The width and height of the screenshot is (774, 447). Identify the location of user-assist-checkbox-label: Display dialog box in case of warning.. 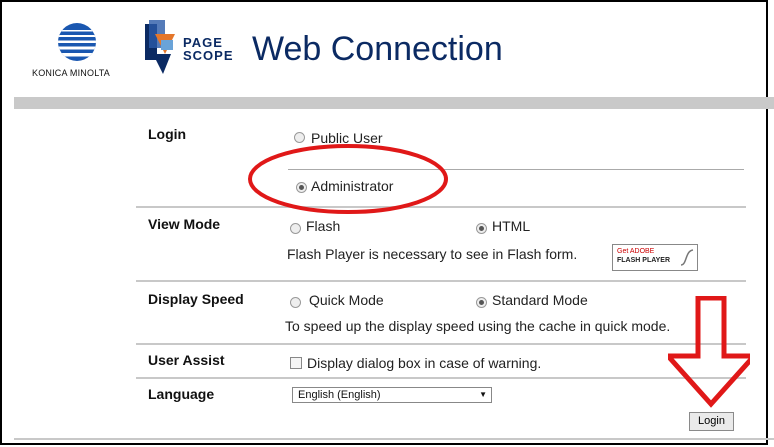
(424, 363).